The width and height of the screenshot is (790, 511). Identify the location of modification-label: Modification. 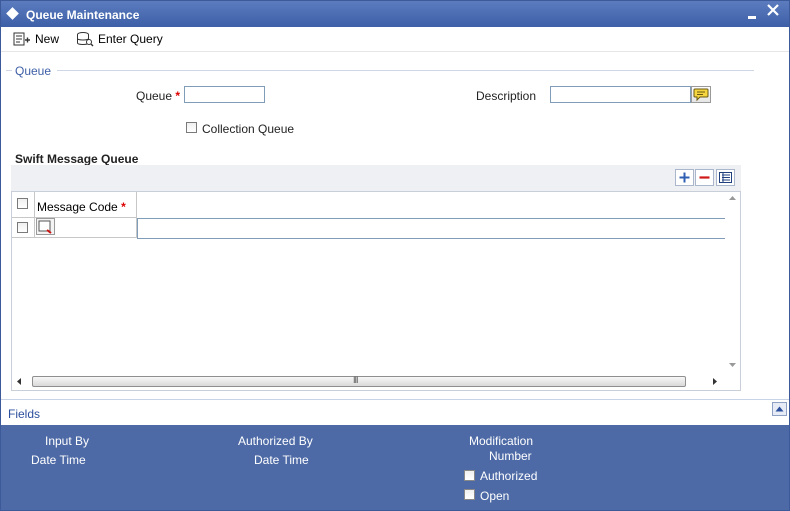
(501, 441).